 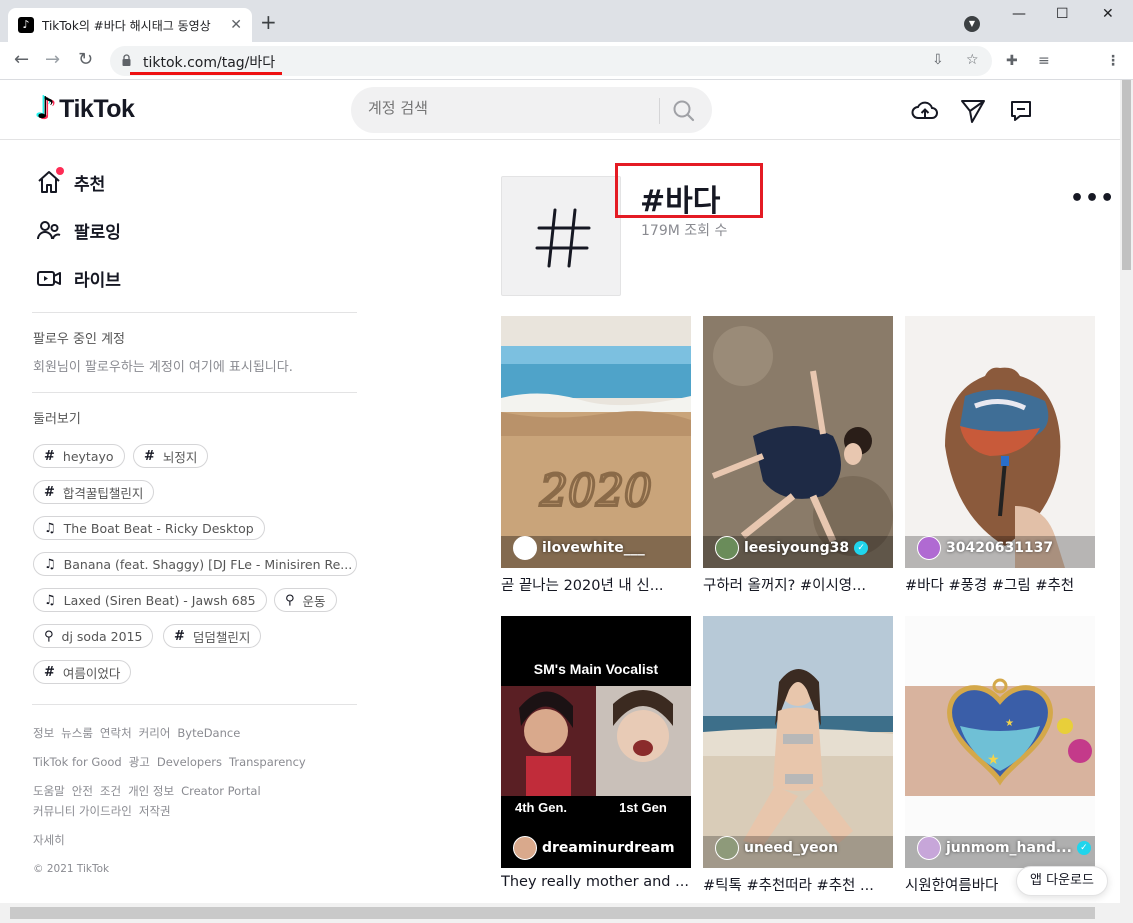 I want to click on browser-tab: ♪ TikTok의 #바다 해시태그 동영상 ✕, so click(x=130, y=25).